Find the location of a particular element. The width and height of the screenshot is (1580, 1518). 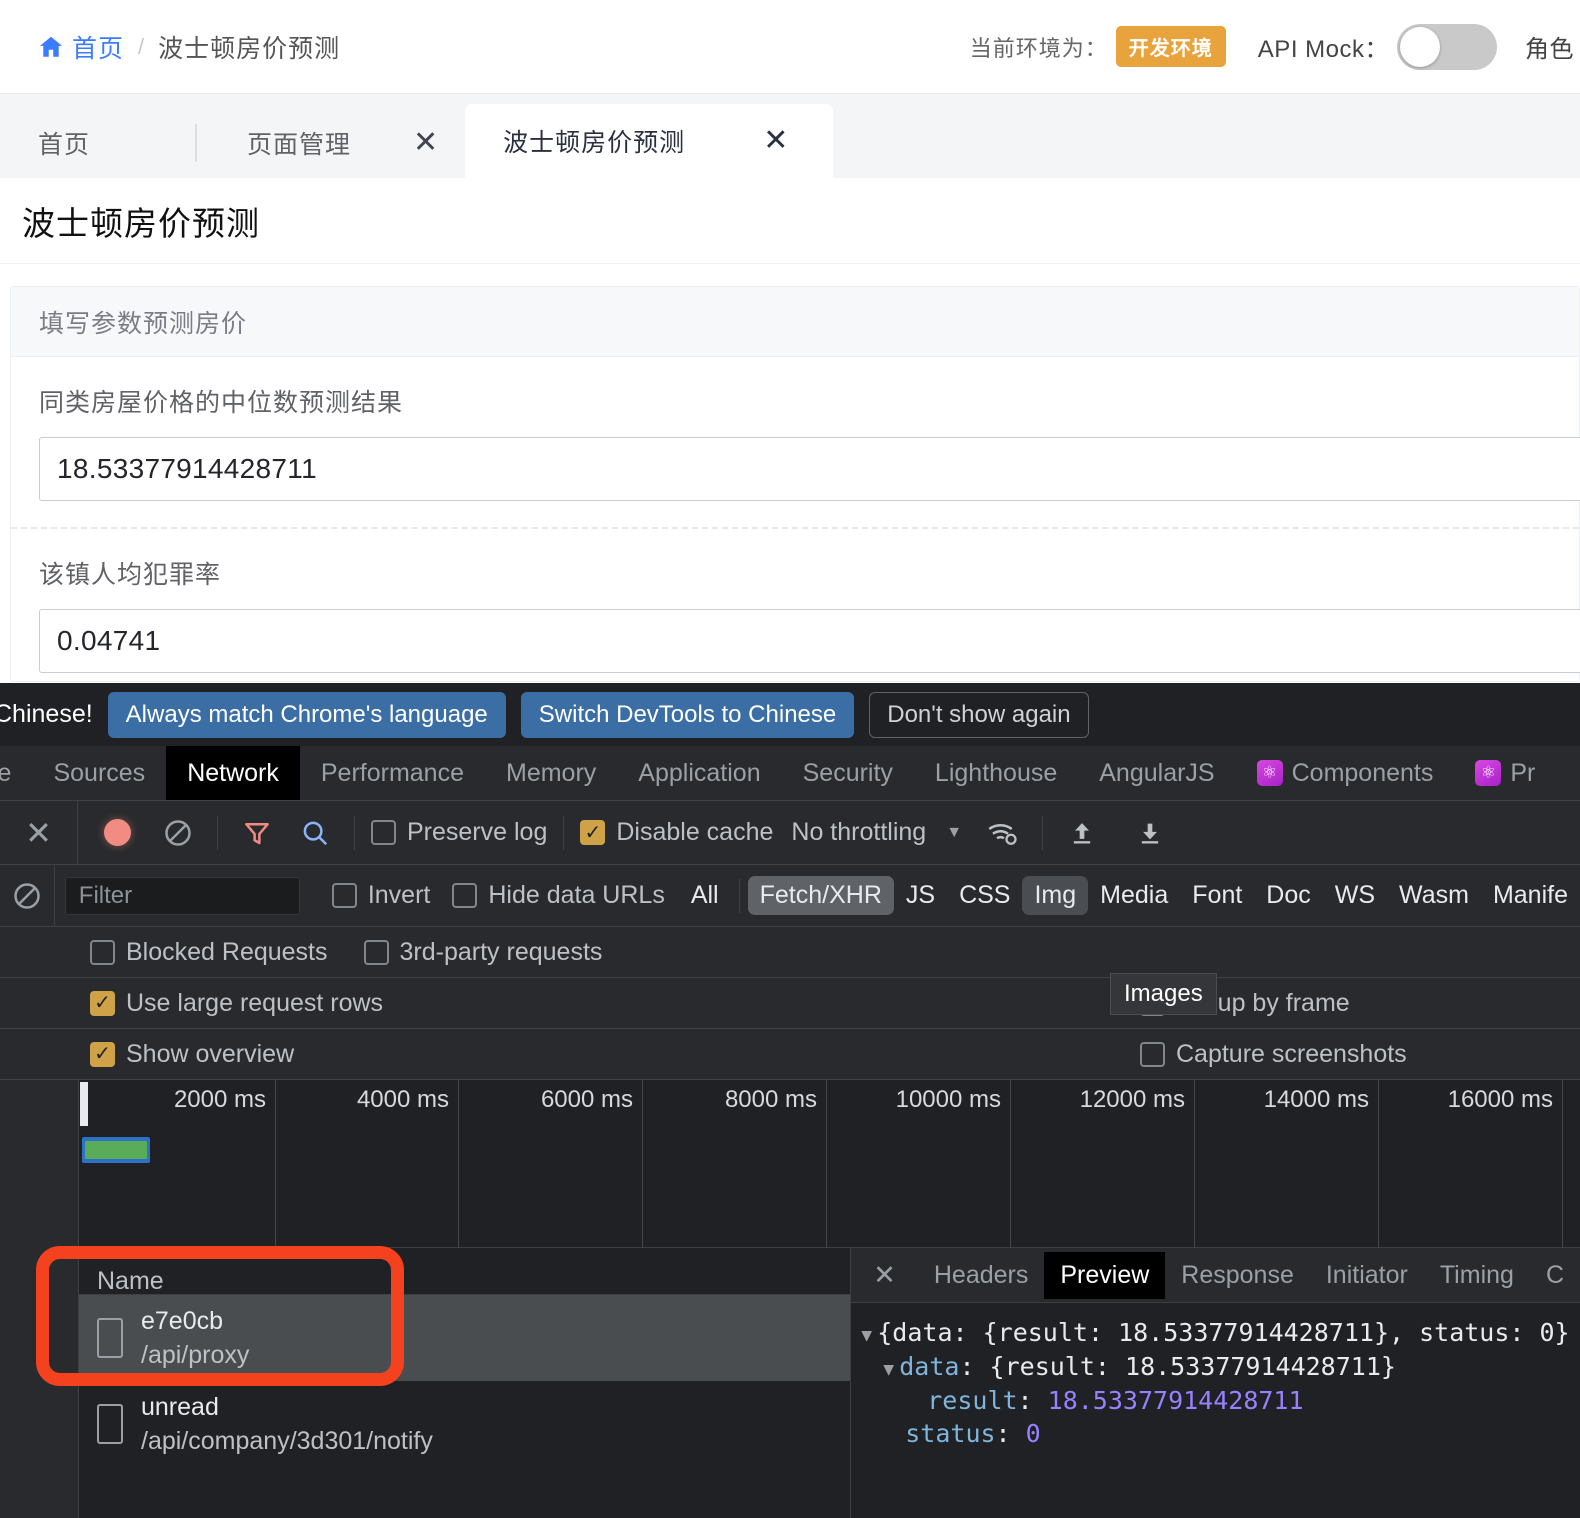

tab-sources: Sources is located at coordinates (99, 773).